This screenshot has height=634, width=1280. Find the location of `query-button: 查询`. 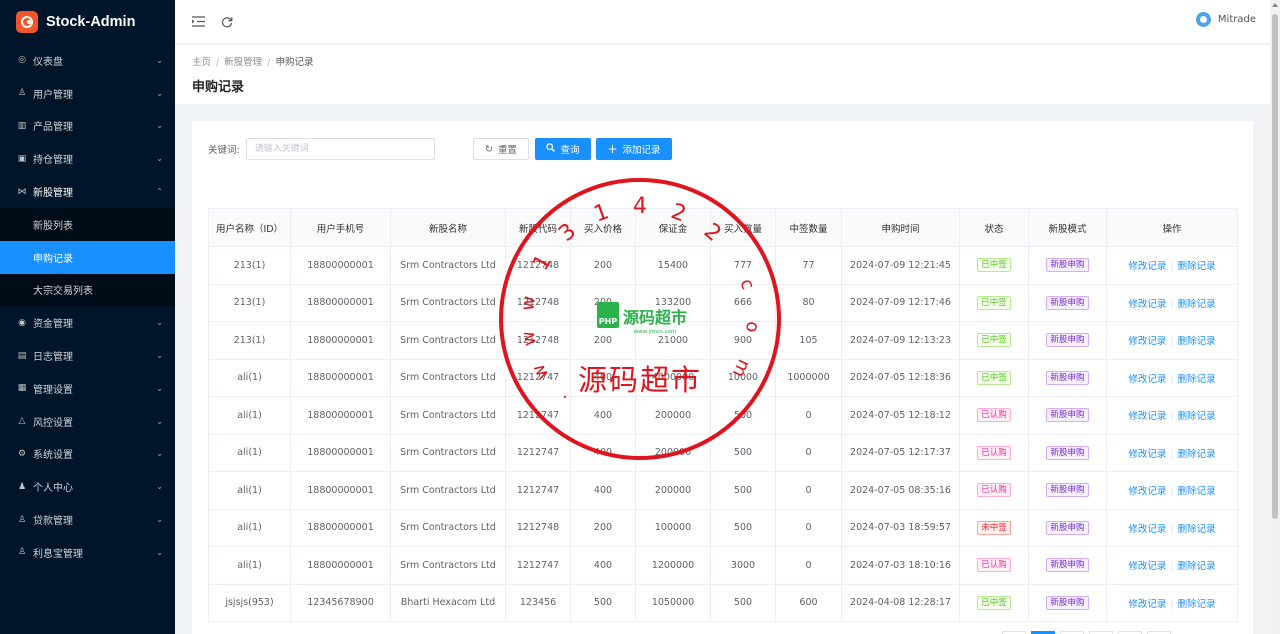

query-button: 查询 is located at coordinates (563, 149).